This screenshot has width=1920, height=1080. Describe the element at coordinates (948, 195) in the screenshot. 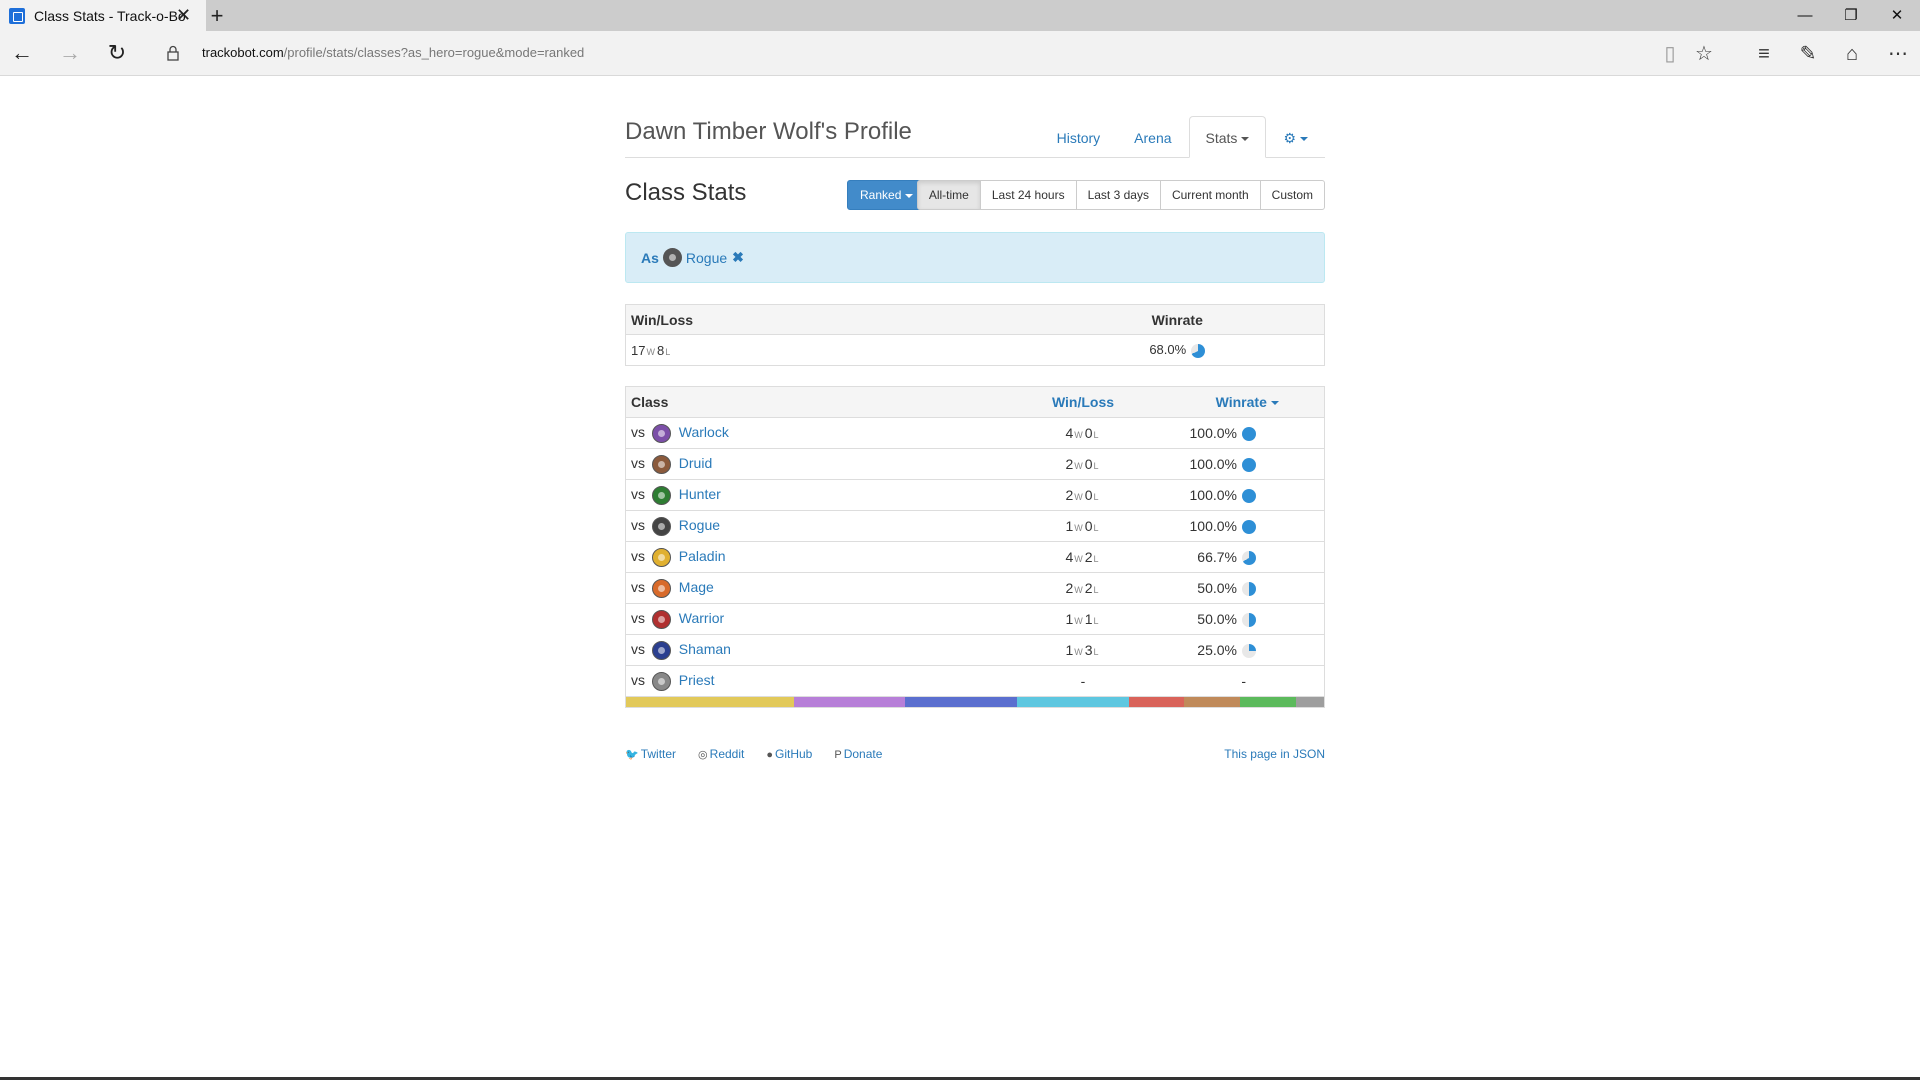

I see `range-button: All-time` at that location.